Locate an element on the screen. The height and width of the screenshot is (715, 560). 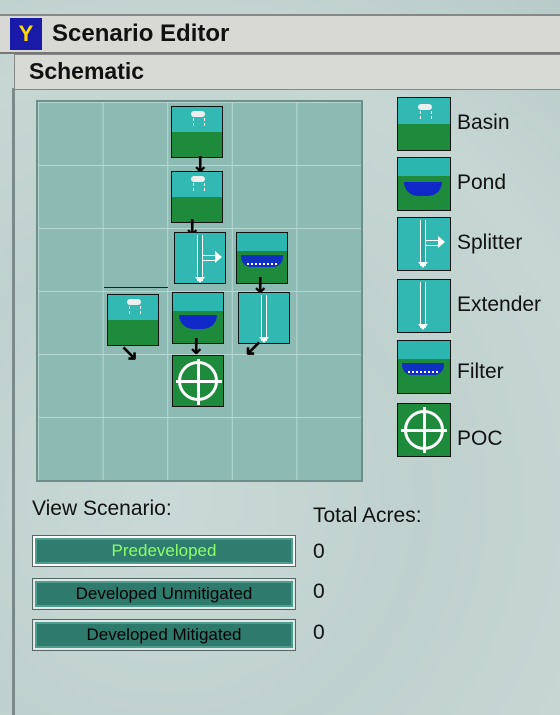
splitter-icon is located at coordinates (424, 244).